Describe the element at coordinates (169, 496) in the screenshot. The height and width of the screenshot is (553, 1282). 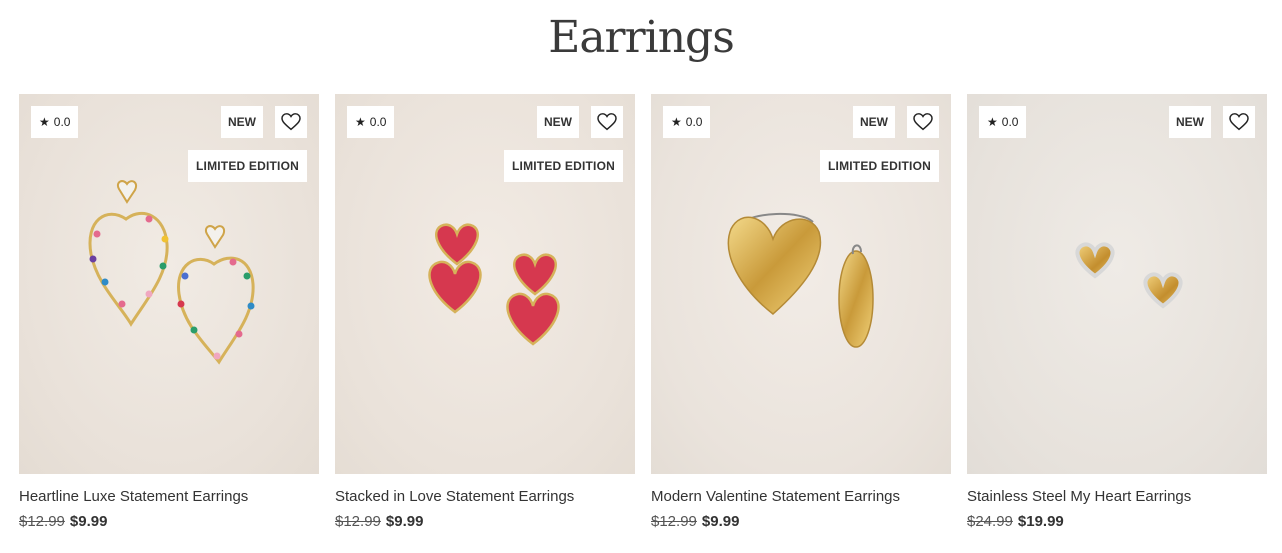
I see `product-name-link: Heartline Luxe Statement Earrings` at that location.